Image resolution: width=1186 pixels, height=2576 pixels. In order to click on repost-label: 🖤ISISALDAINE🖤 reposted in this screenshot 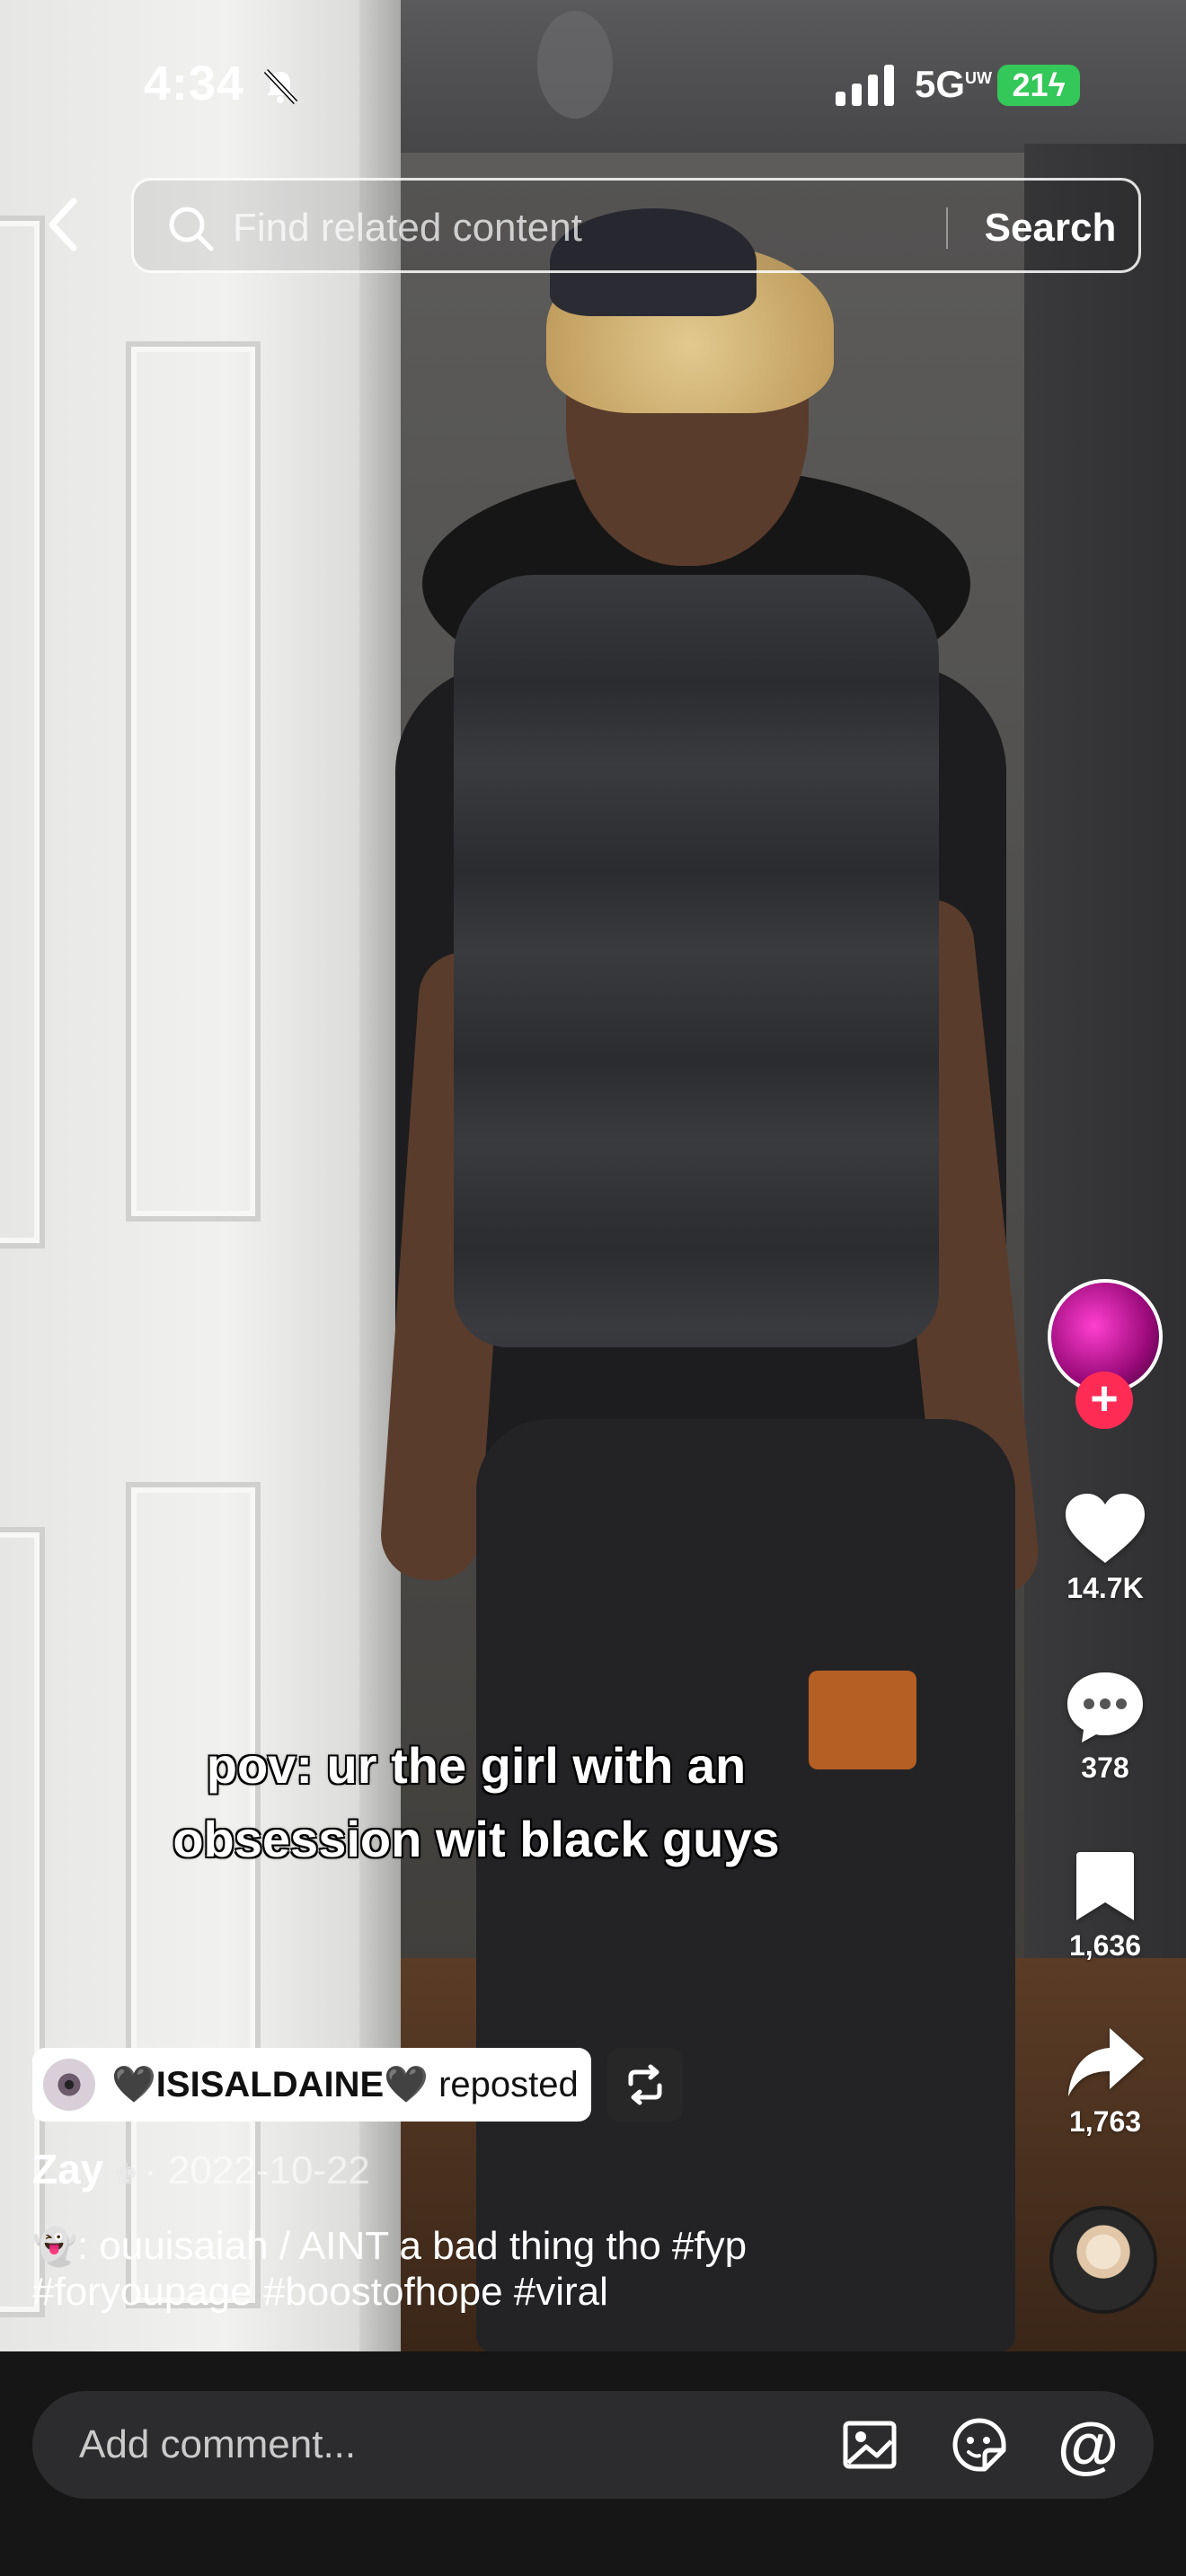, I will do `click(345, 2085)`.